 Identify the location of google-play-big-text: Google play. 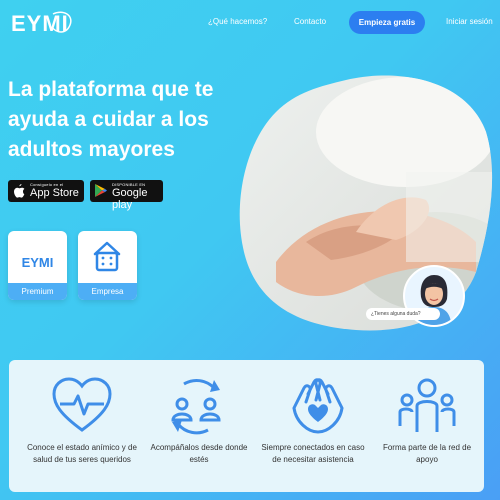
(130, 199).